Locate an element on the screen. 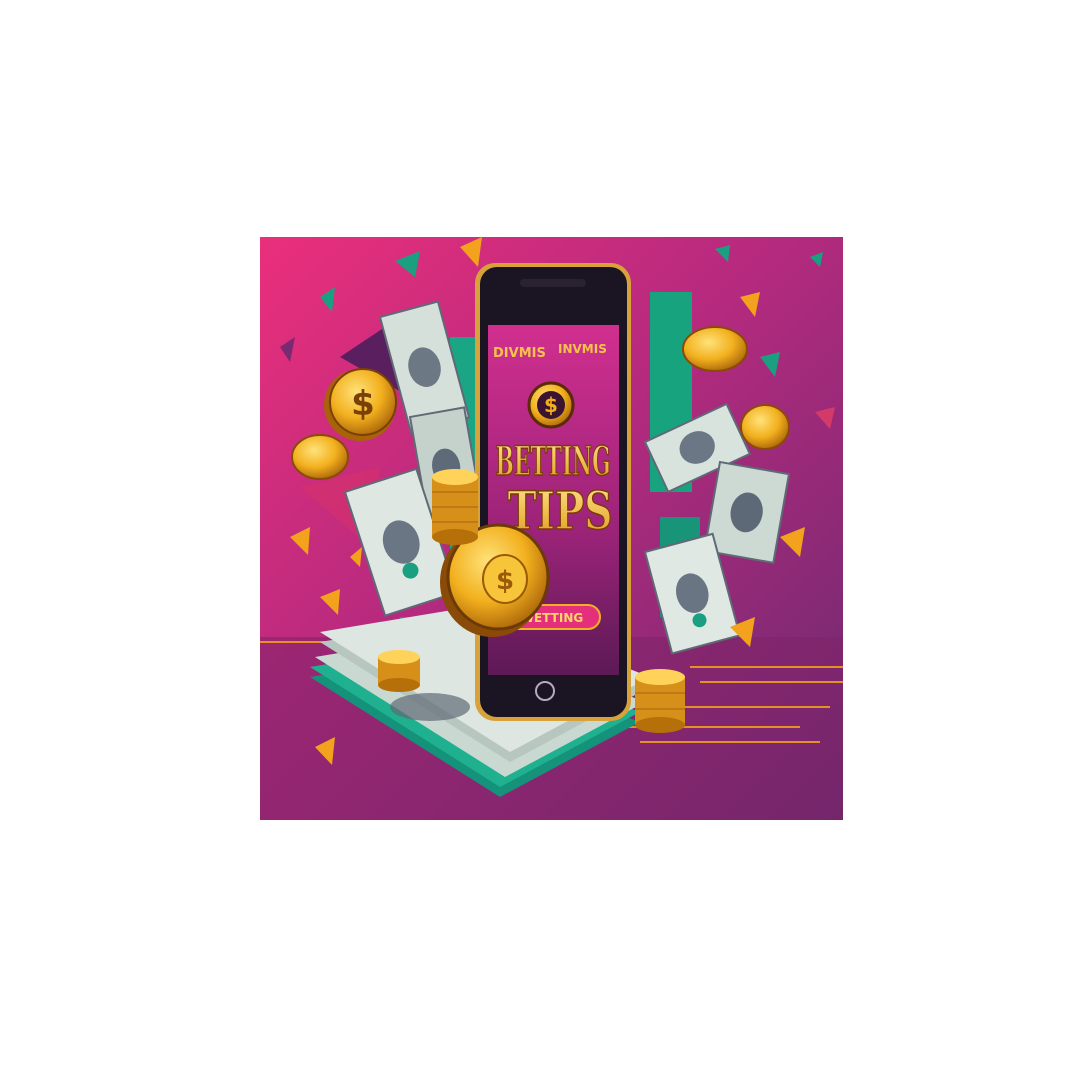  screen-coin-icon: $ is located at coordinates (551, 405).